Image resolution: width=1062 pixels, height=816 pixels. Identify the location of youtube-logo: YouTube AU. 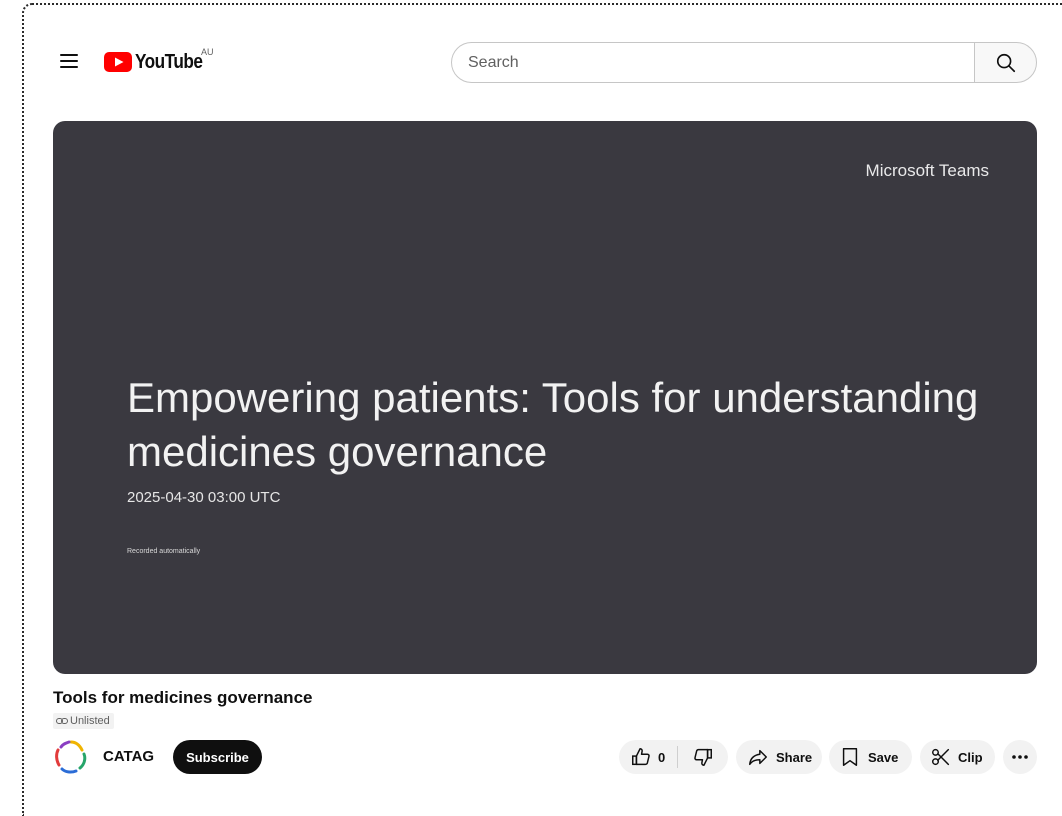
(159, 60).